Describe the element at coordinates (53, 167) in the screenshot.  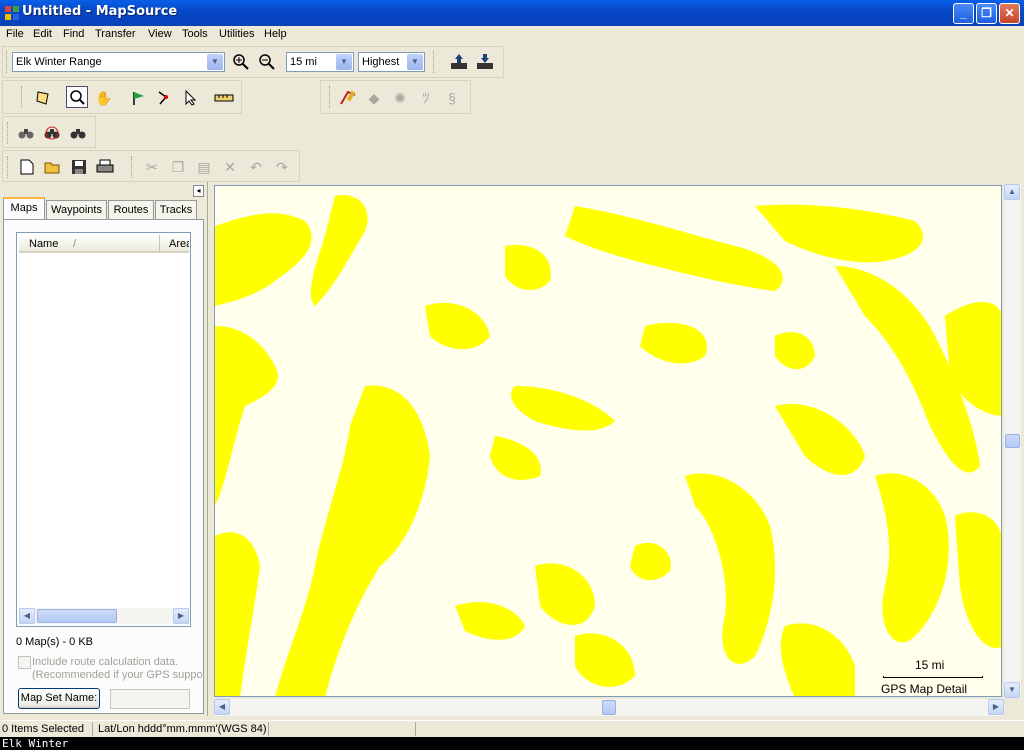
I see `open-folder-icon` at that location.